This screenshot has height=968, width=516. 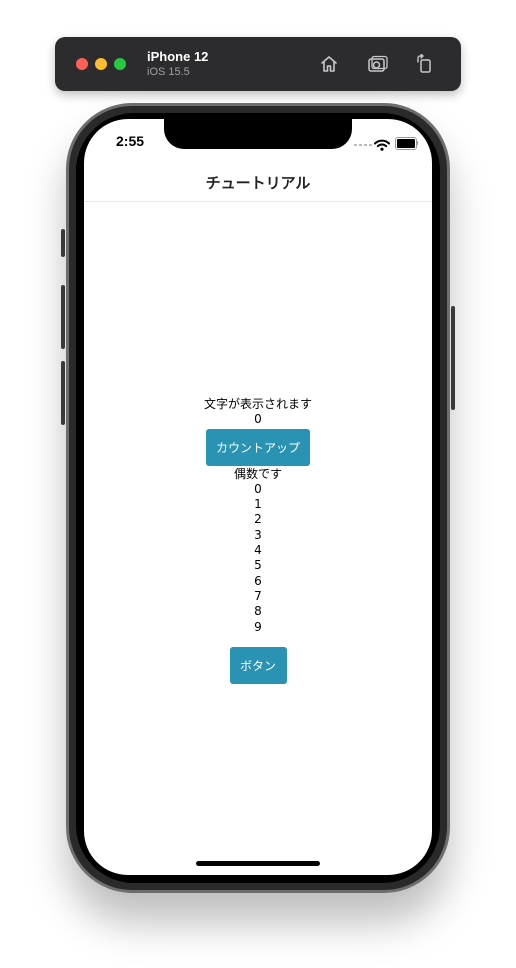 I want to click on close-window-button, so click(x=82, y=64).